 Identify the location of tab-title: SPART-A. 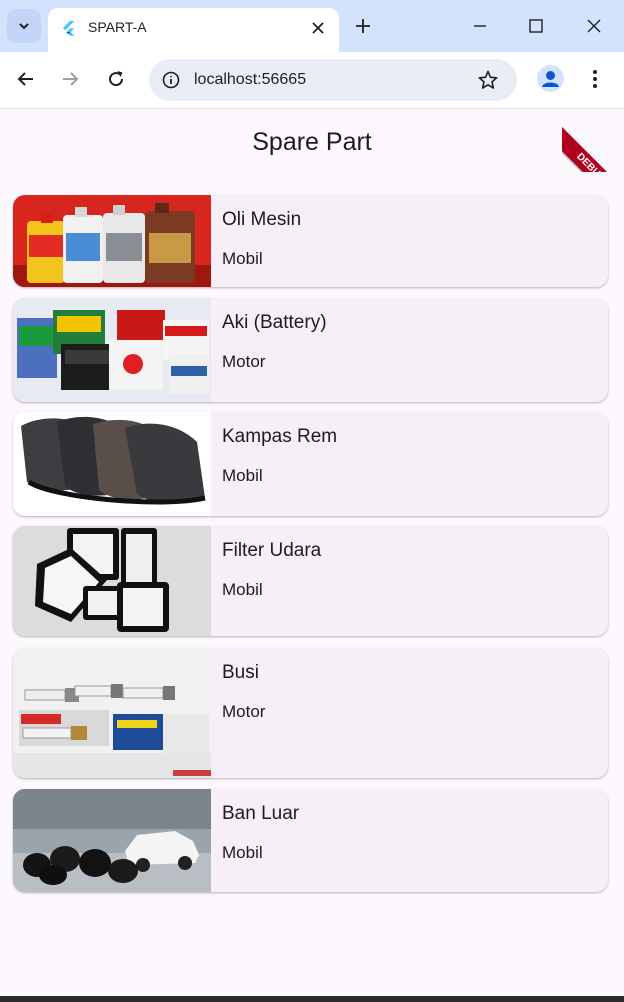
(117, 27).